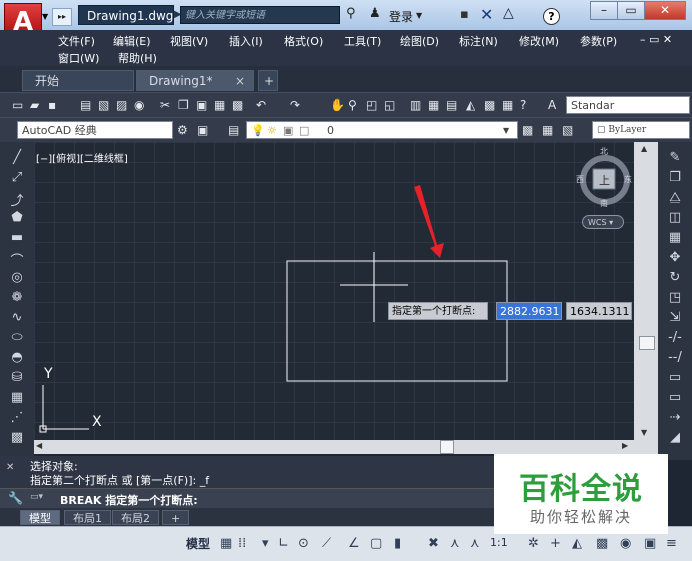 The image size is (692, 561). Describe the element at coordinates (242, 543) in the screenshot. I see `snap-icon: ⁞⁞` at that location.